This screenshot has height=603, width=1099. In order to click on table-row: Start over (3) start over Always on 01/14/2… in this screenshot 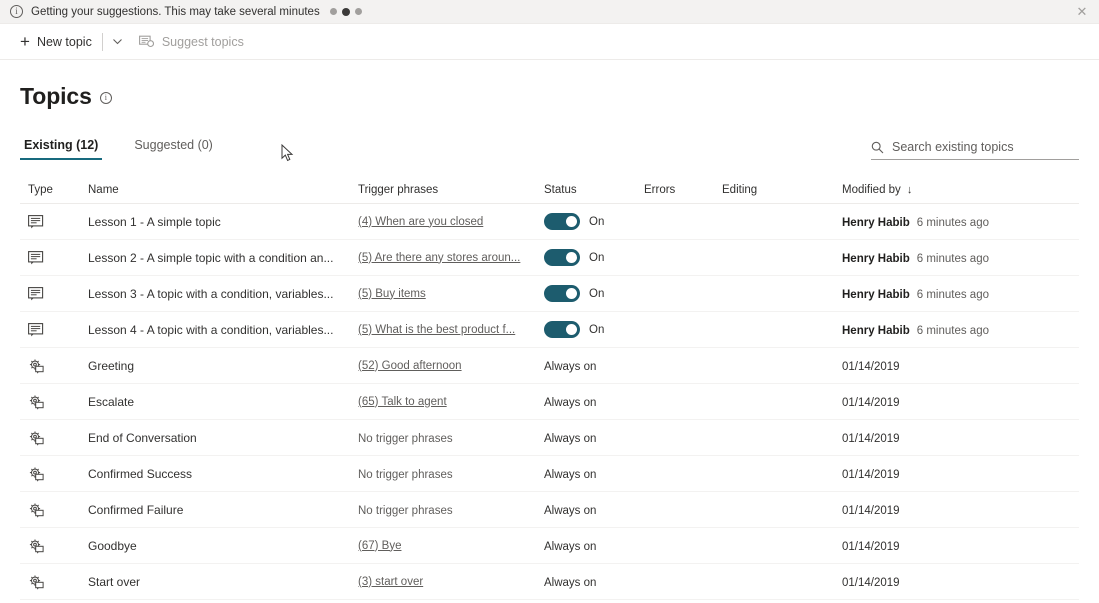, I will do `click(549, 582)`.